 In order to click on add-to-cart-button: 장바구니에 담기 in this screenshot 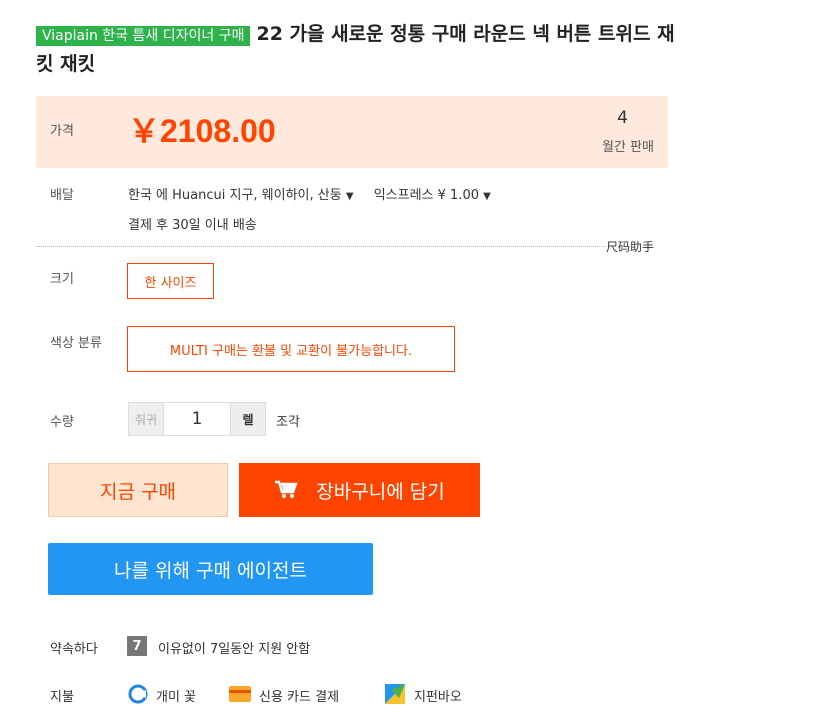, I will do `click(359, 490)`.